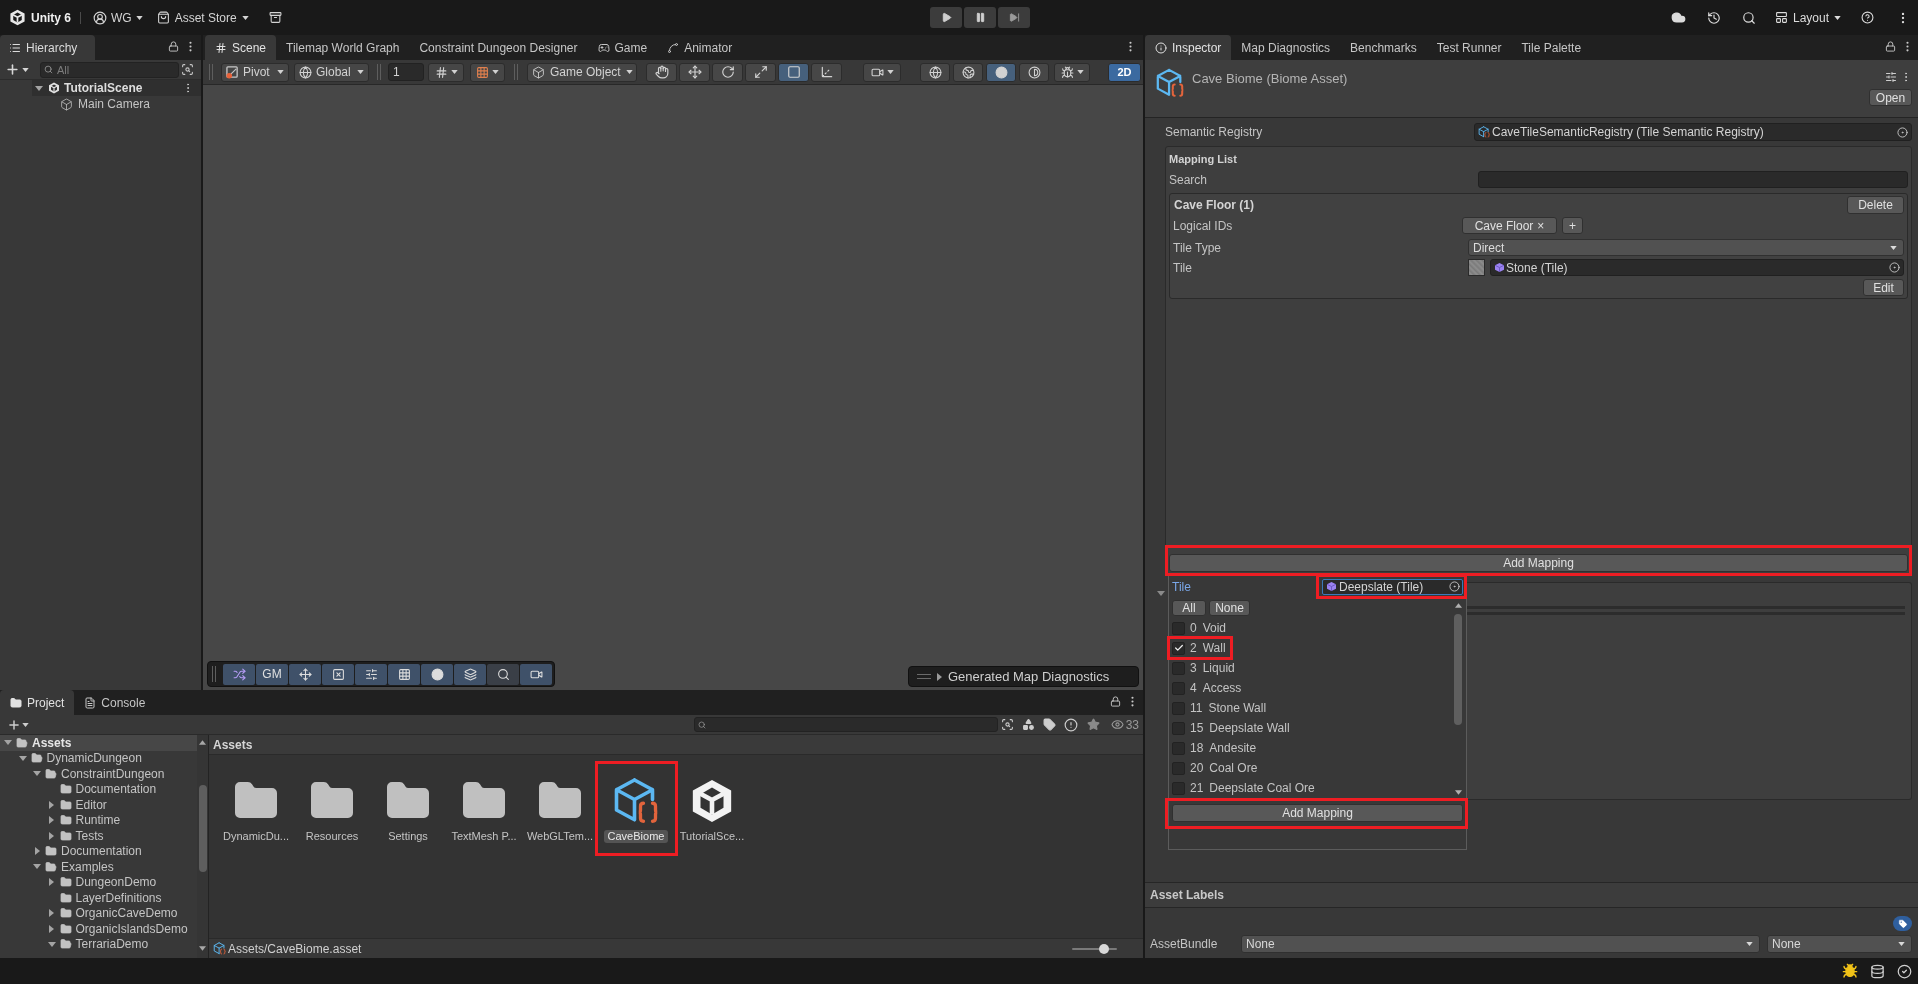 This screenshot has width=1918, height=984. Describe the element at coordinates (272, 674) in the screenshot. I see `overlay-tool-button: GM` at that location.